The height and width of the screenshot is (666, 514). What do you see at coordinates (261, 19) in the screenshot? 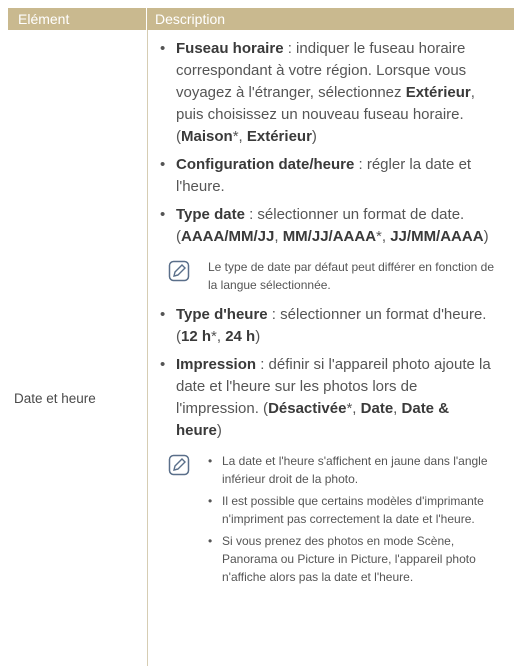
I see `table-header: Elément Description` at bounding box center [261, 19].